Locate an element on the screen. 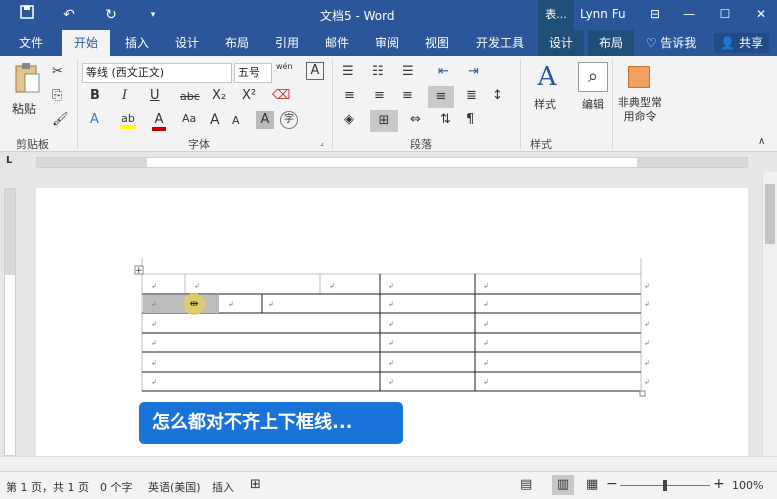 The image size is (777, 499). decrease-indent-icon: ⇤ is located at coordinates (443, 71).